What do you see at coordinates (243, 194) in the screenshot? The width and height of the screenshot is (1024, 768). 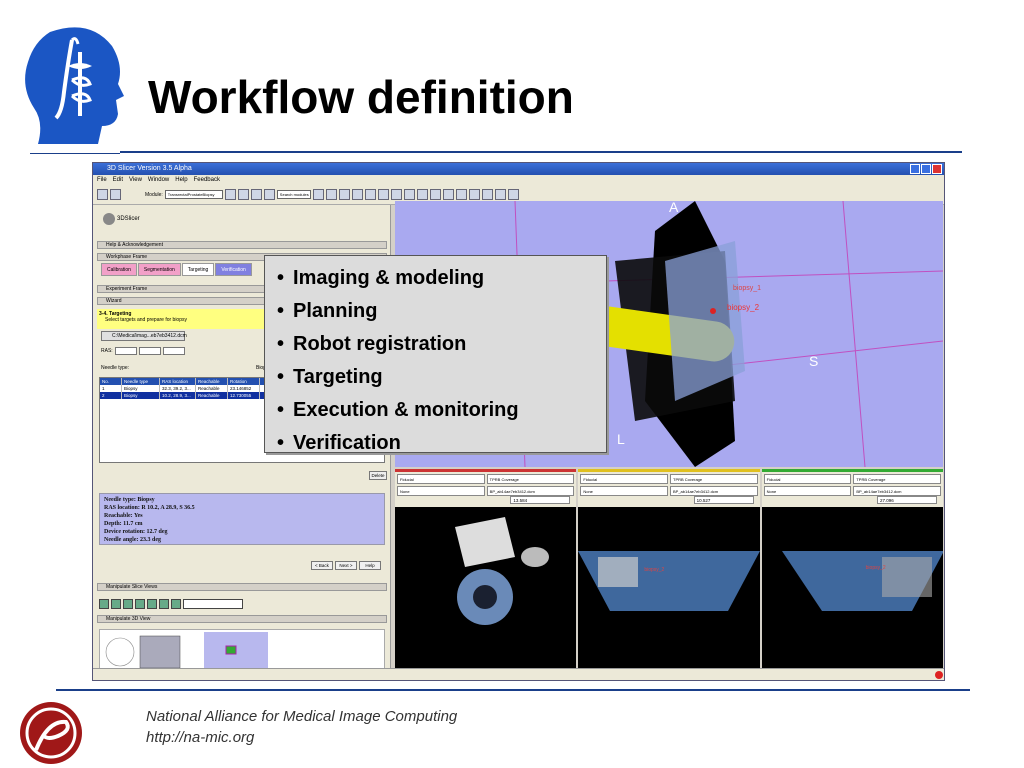 I see `forward-icon` at bounding box center [243, 194].